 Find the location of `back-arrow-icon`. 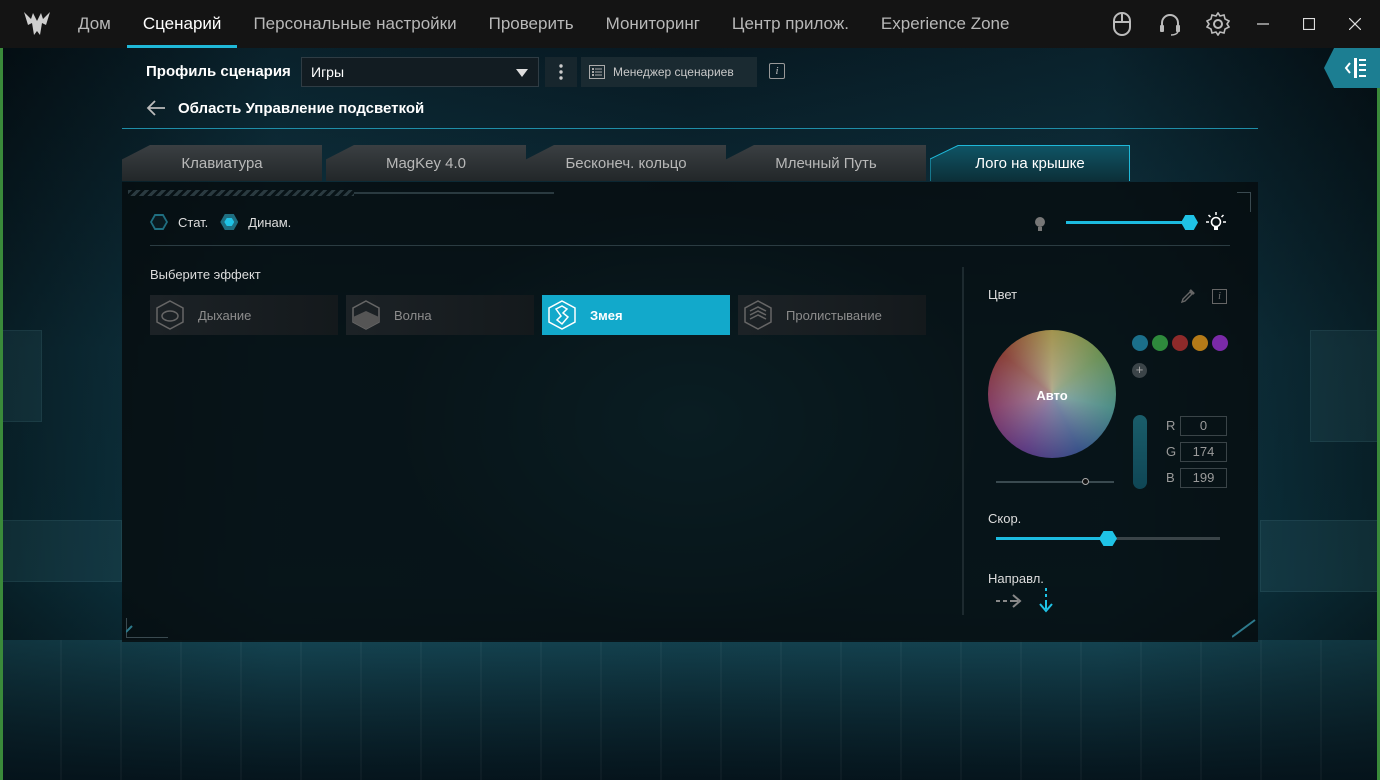

back-arrow-icon is located at coordinates (156, 108).